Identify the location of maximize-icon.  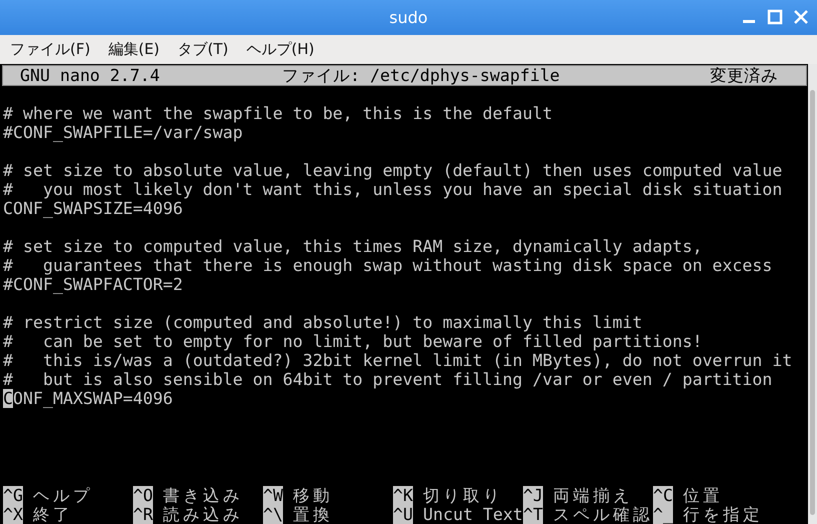
(775, 17).